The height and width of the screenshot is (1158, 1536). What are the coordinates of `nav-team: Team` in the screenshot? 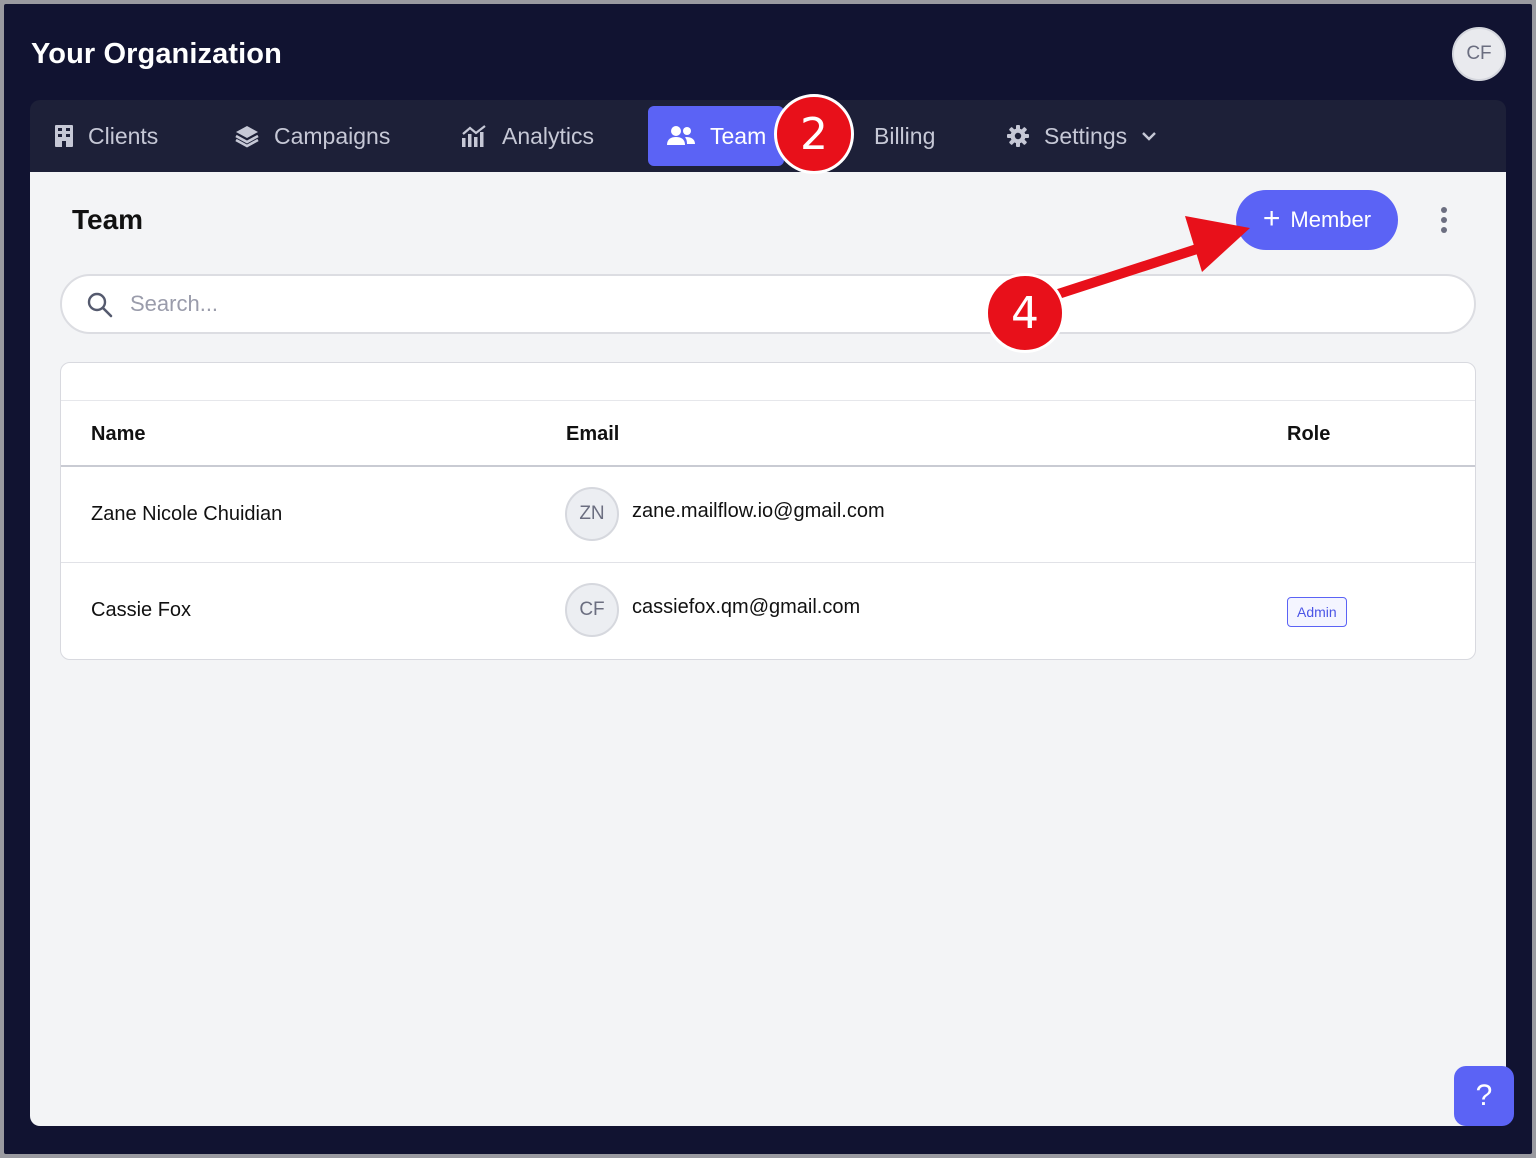 It's located at (716, 136).